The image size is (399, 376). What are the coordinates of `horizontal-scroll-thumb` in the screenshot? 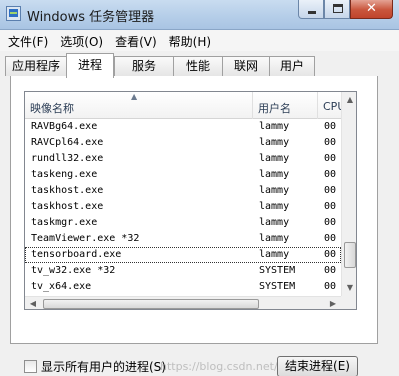 It's located at (151, 304).